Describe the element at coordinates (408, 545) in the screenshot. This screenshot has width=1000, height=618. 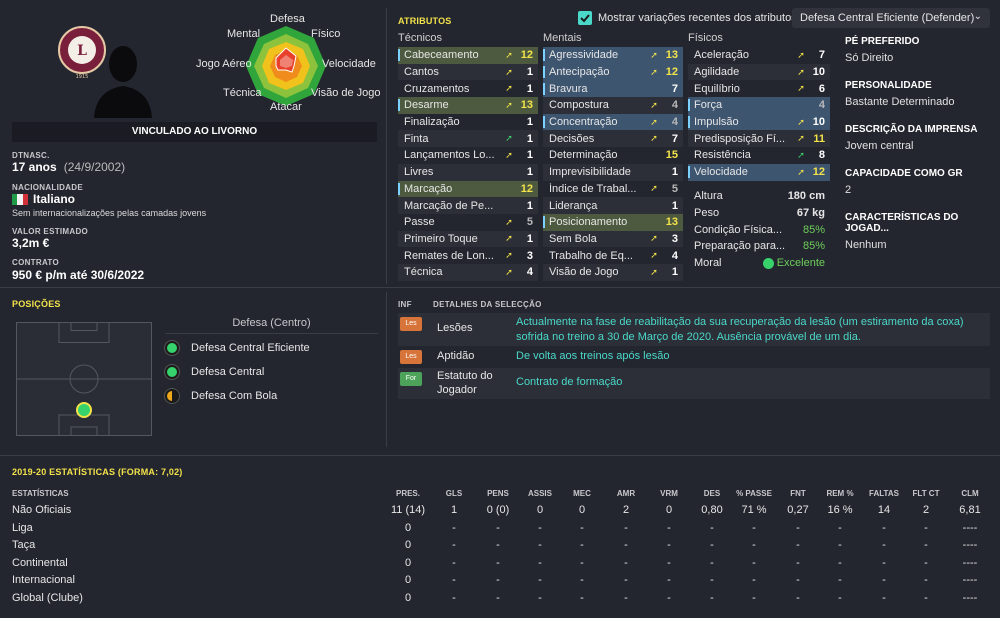
I see `stats-cell: 0` at that location.